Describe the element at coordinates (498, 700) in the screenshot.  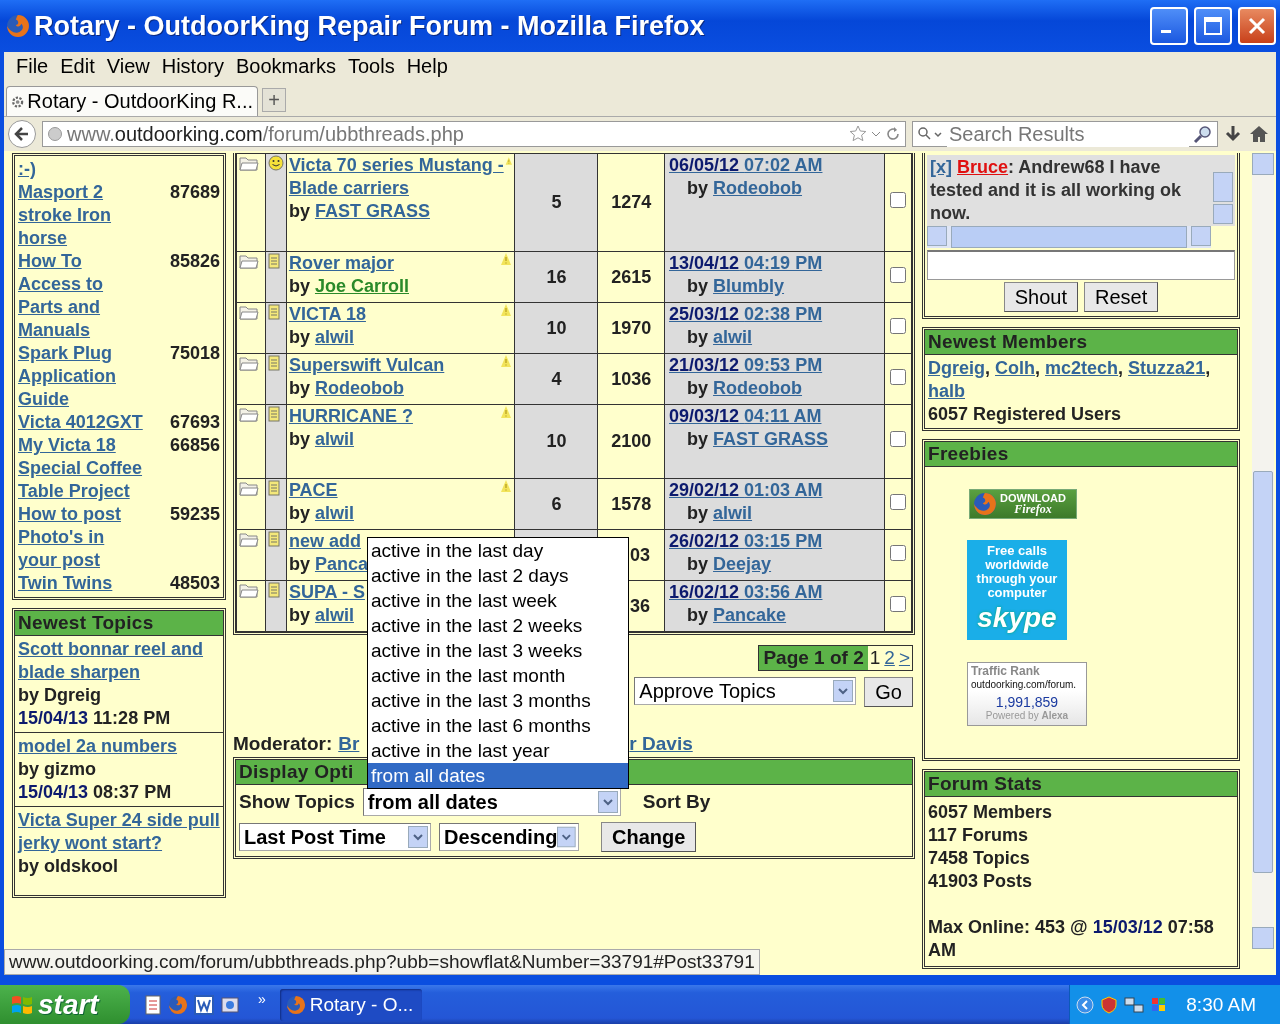
I see `dropdown-option: active in the last 3 months` at that location.